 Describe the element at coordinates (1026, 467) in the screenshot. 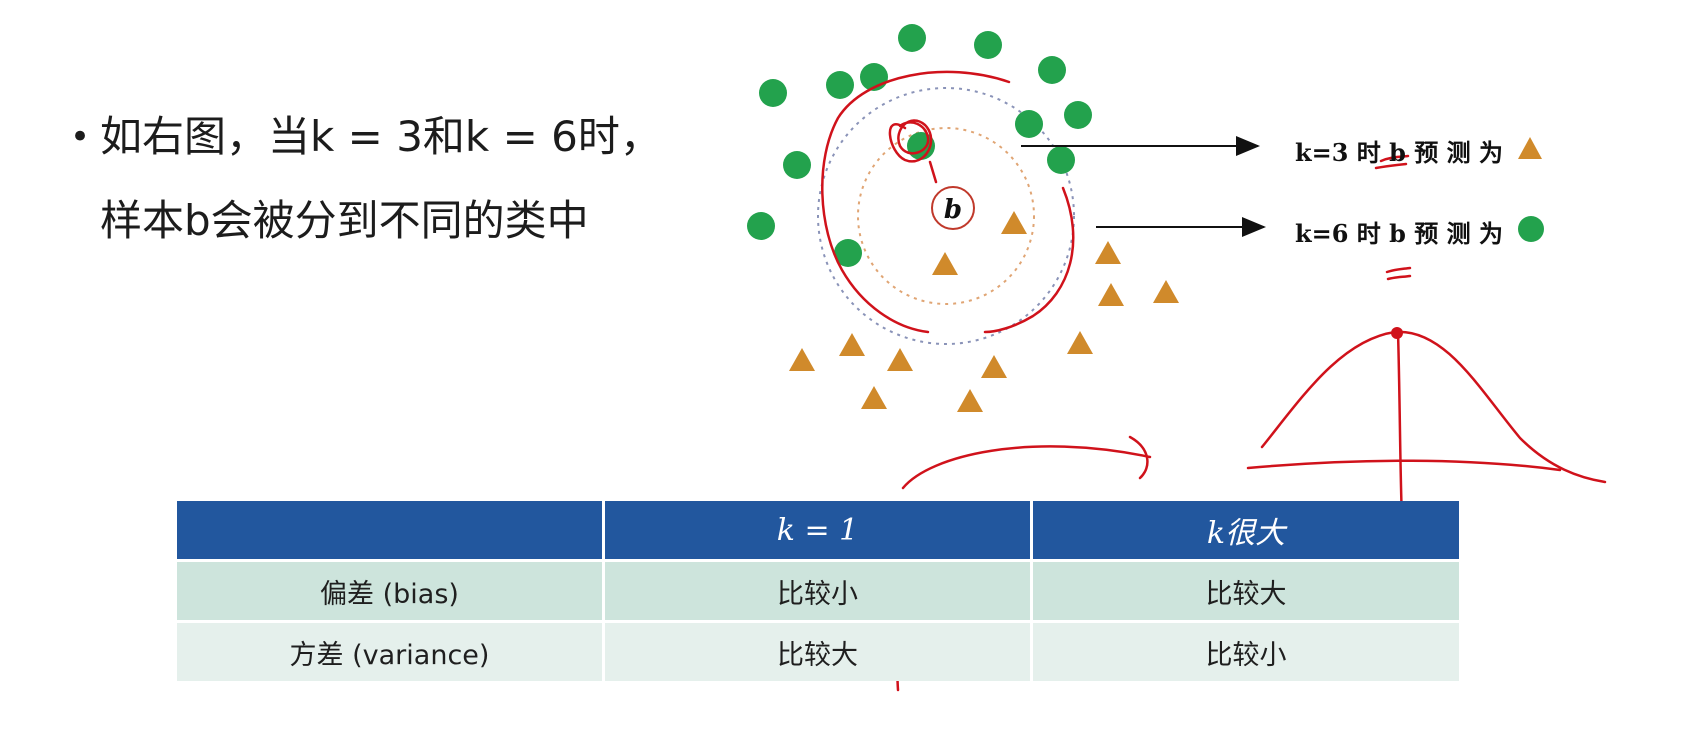

I see `red-arrow-curve` at that location.